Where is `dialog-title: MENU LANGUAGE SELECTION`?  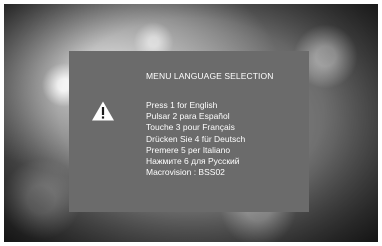
dialog-title: MENU LANGUAGE SELECTION is located at coordinates (210, 76).